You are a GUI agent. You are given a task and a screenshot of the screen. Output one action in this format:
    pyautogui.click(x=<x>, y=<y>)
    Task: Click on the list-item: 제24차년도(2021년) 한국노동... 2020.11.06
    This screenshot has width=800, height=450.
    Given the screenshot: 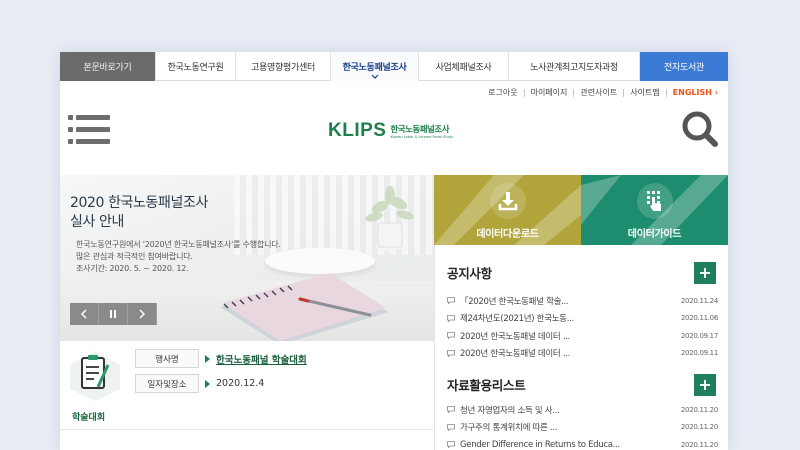 What is the action you would take?
    pyautogui.click(x=582, y=319)
    